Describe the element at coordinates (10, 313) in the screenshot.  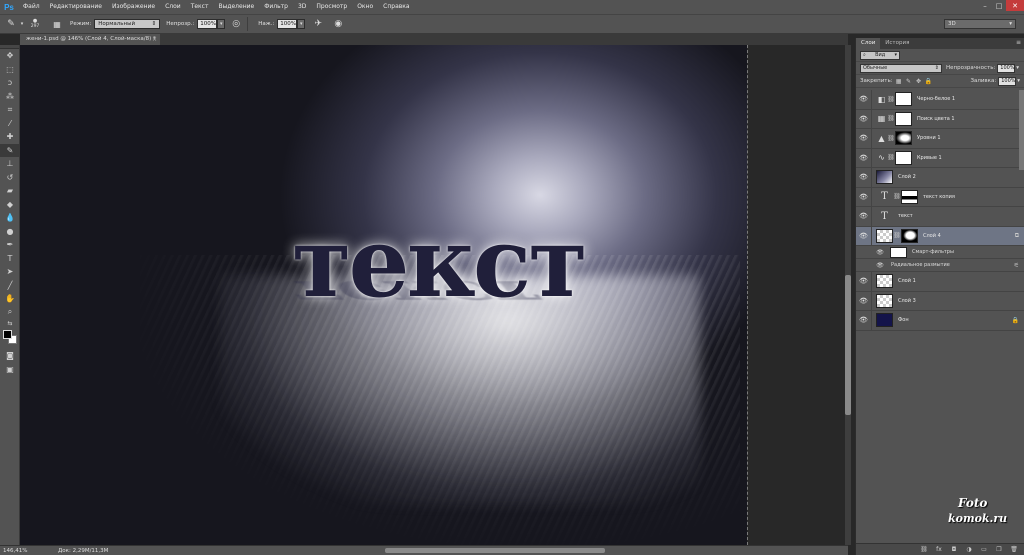
I see `zoom-tool-icon: ⌕` at that location.